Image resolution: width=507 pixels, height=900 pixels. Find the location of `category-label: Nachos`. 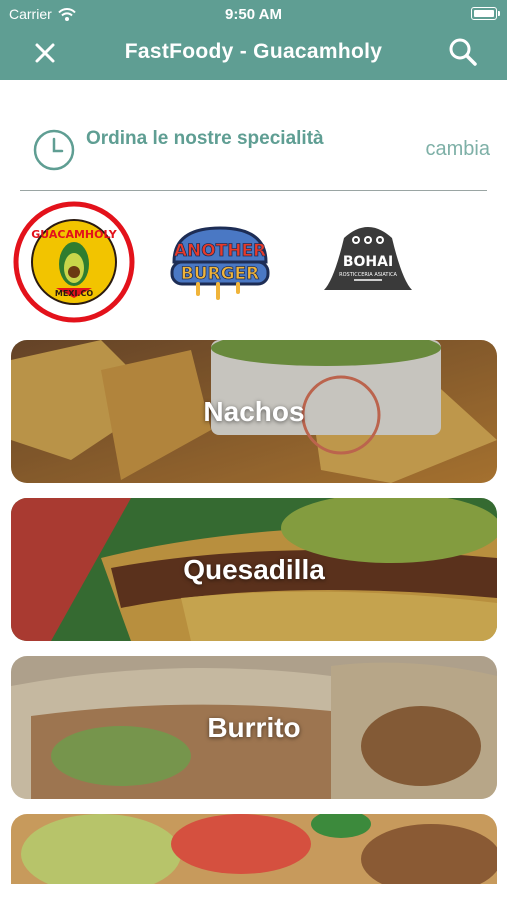

category-label: Nachos is located at coordinates (254, 411).